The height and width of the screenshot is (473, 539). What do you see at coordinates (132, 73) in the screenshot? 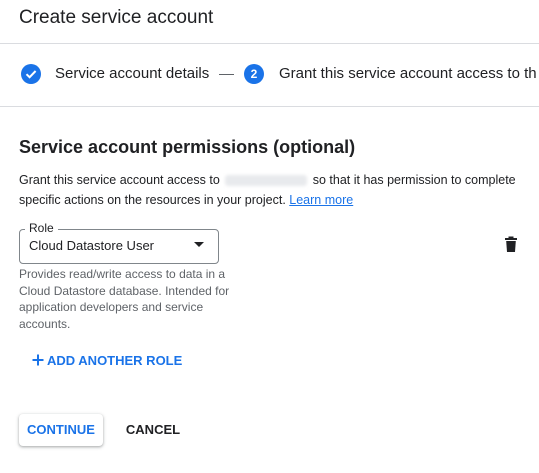
I see `step-1-label: Service account details` at bounding box center [132, 73].